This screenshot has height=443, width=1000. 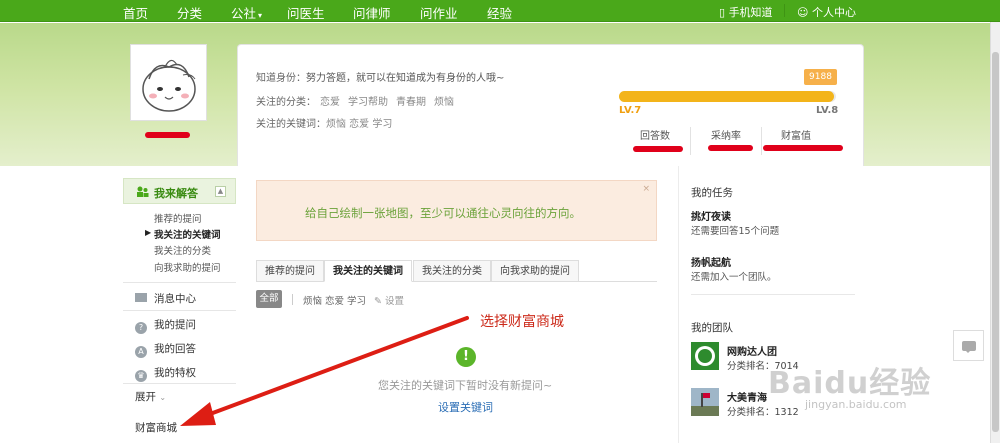 What do you see at coordinates (747, 396) in the screenshot?
I see `team-name: 大美青海` at bounding box center [747, 396].